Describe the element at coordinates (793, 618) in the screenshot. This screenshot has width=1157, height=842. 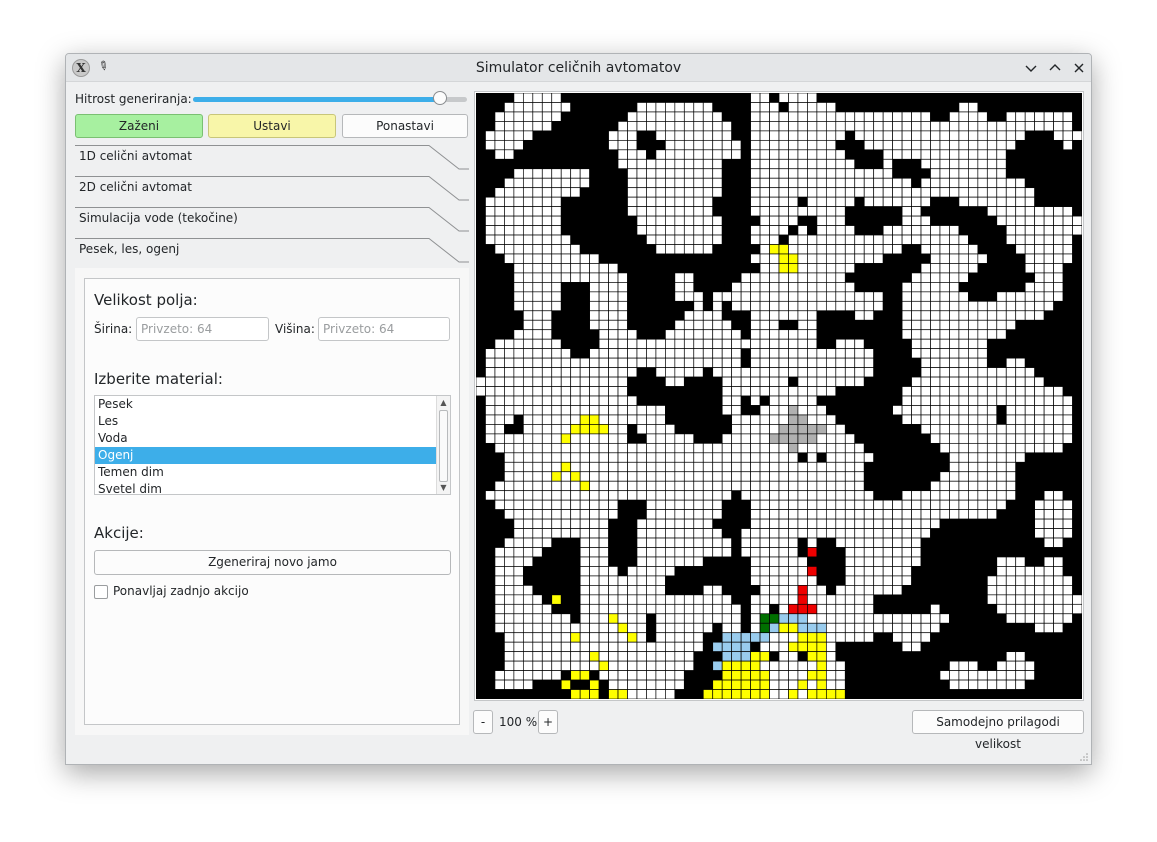
I see `water-cell` at that location.